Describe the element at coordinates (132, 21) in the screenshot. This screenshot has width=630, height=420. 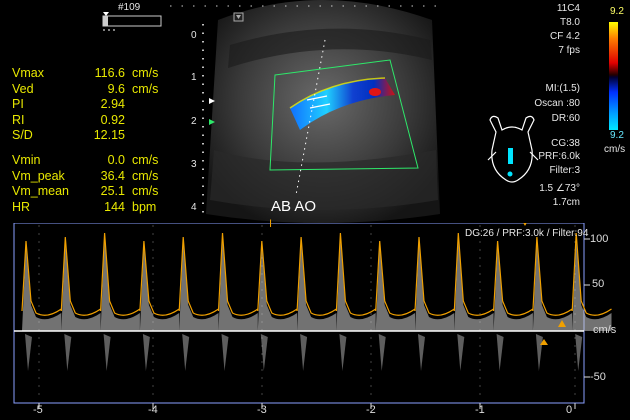
I see `frame-bar` at that location.